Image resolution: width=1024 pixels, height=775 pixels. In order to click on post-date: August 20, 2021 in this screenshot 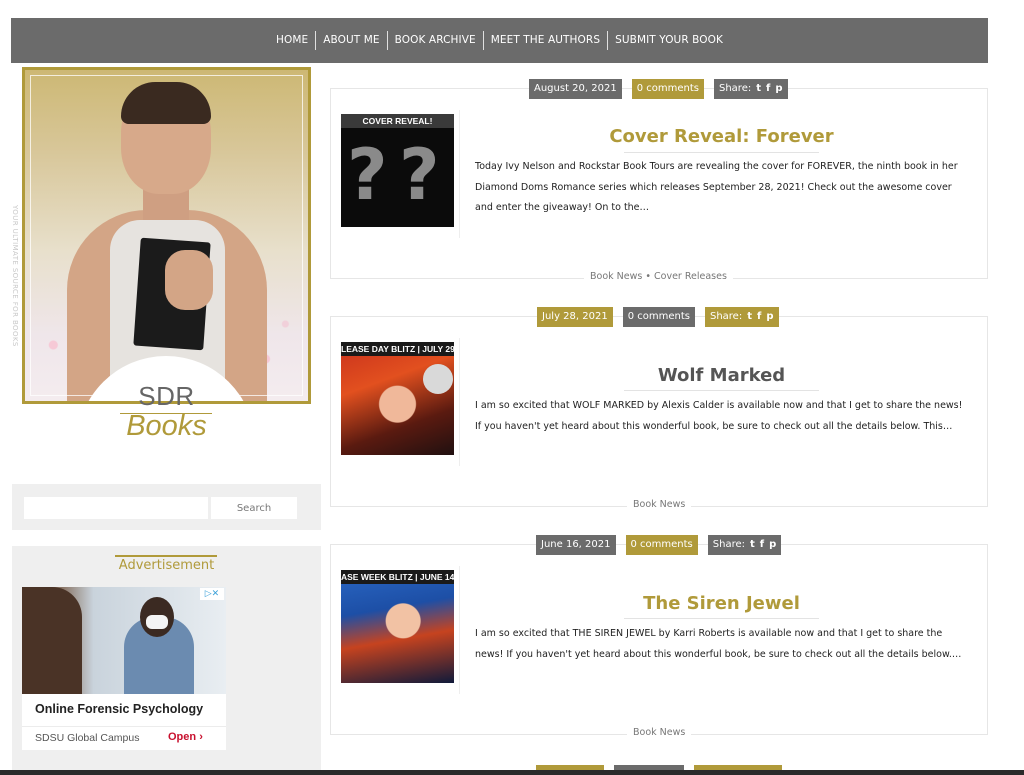, I will do `click(575, 89)`.